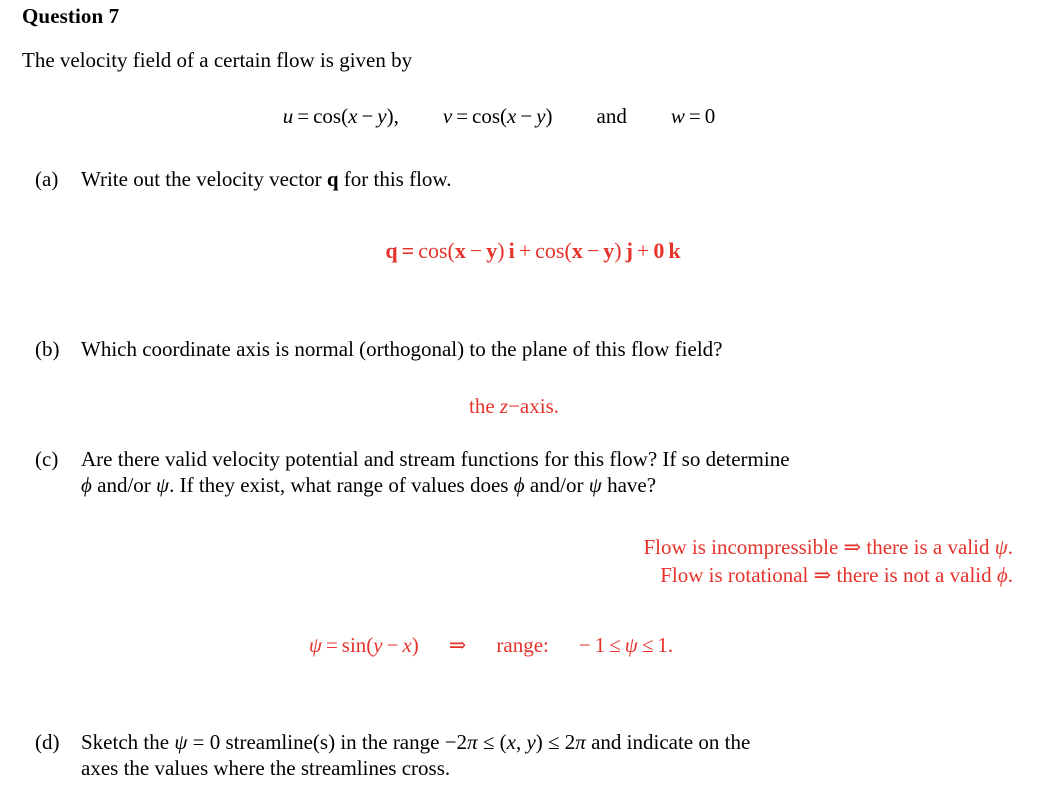 The width and height of the screenshot is (1042, 810). What do you see at coordinates (303, 116) in the screenshot?
I see `eq-u-equals: =` at bounding box center [303, 116].